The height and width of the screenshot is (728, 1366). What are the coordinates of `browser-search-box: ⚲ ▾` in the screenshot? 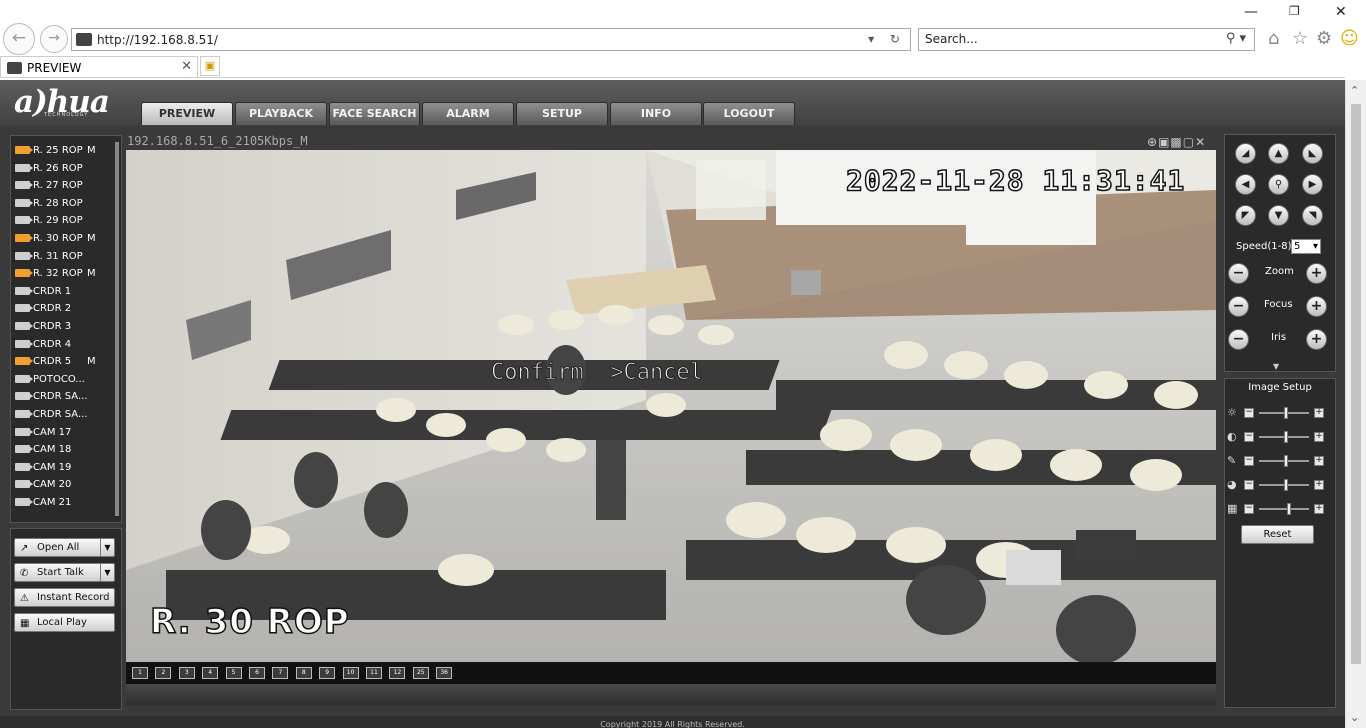 It's located at (1086, 39).